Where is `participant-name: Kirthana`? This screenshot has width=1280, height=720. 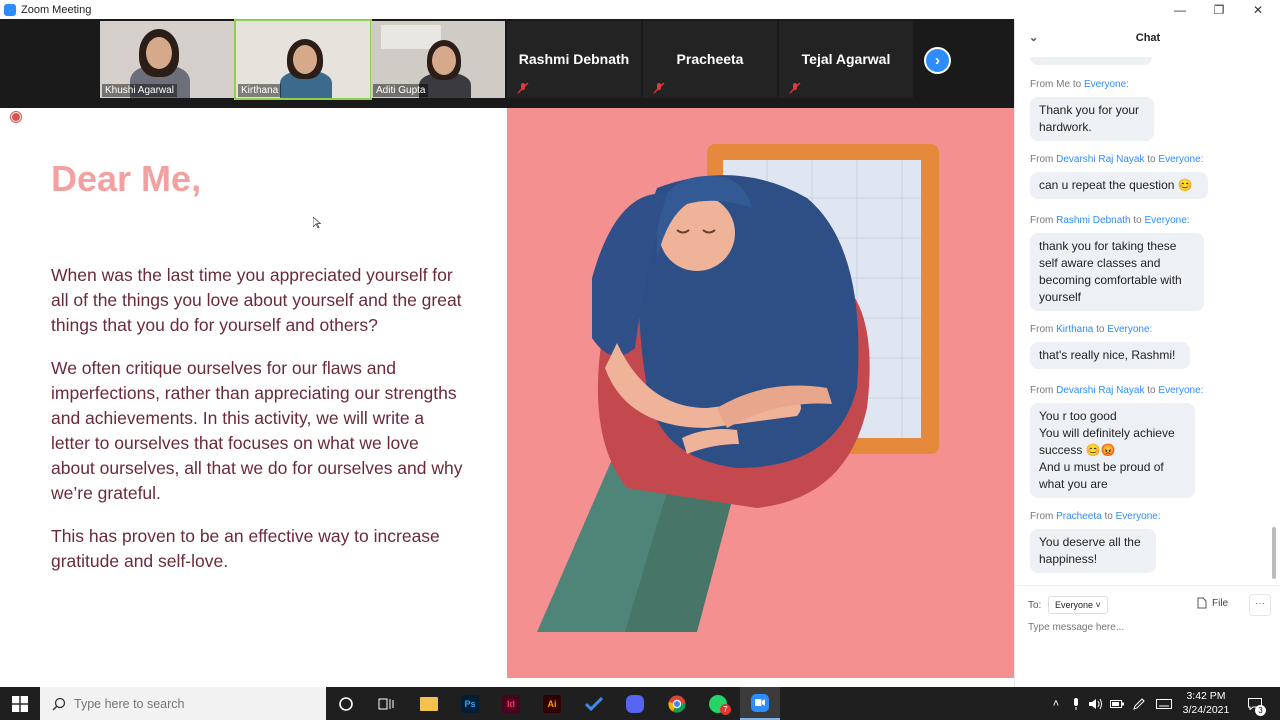 participant-name: Kirthana is located at coordinates (260, 90).